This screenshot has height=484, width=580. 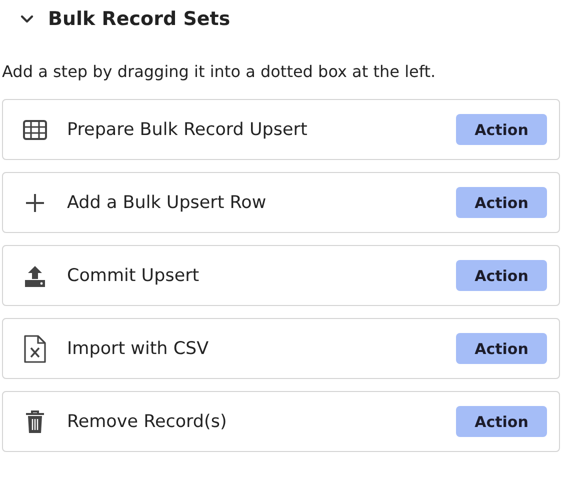 I want to click on table-icon, so click(x=35, y=130).